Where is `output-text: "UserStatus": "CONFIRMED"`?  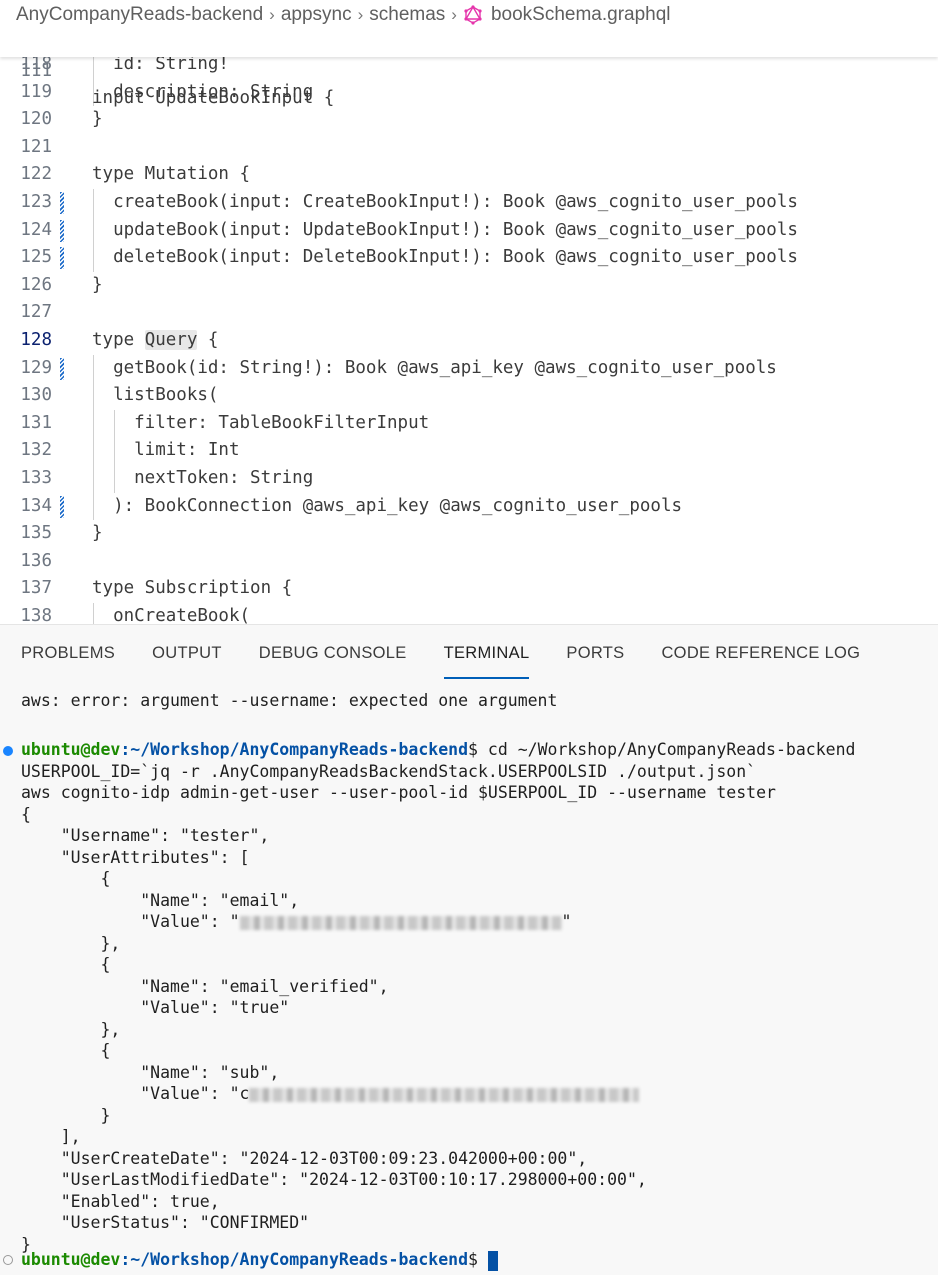 output-text: "UserStatus": "CONFIRMED" is located at coordinates (165, 1222).